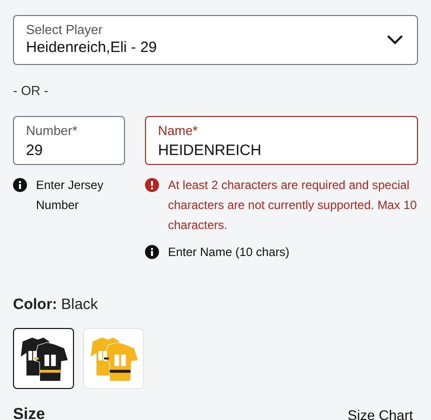 Image resolution: width=431 pixels, height=420 pixels. Describe the element at coordinates (152, 185) in the screenshot. I see `error-icon` at that location.